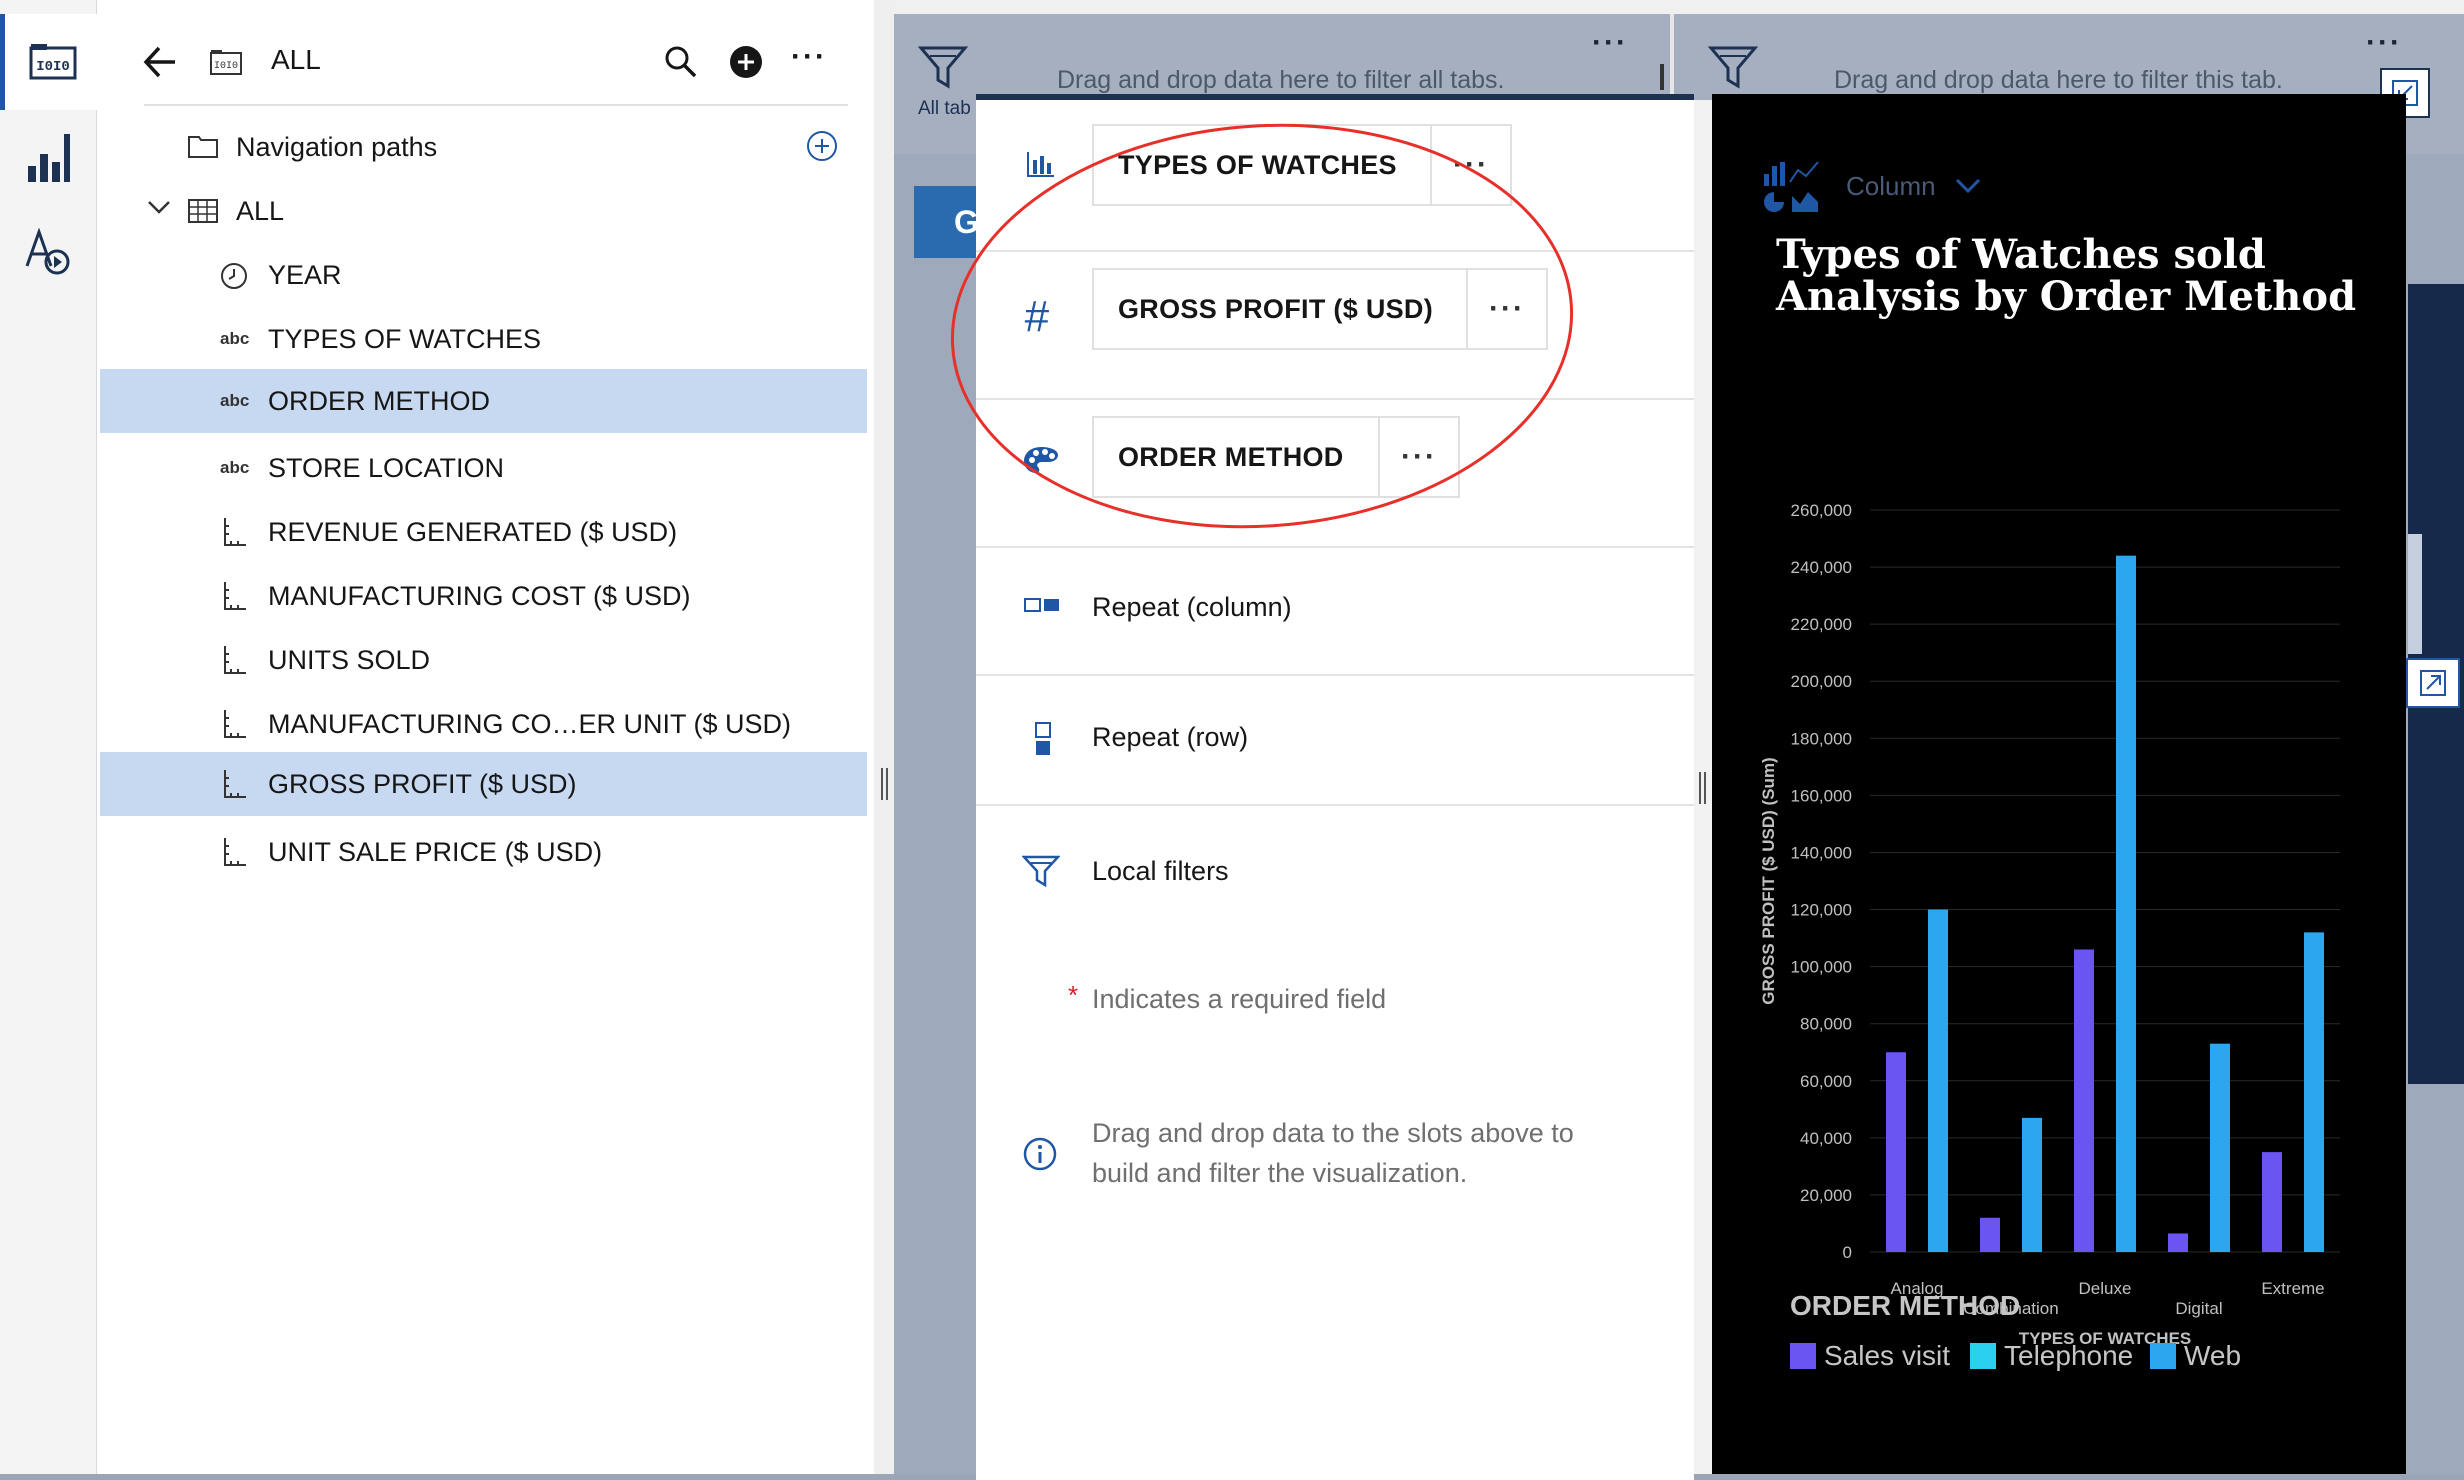  I want to click on expand-button, so click(2433, 683).